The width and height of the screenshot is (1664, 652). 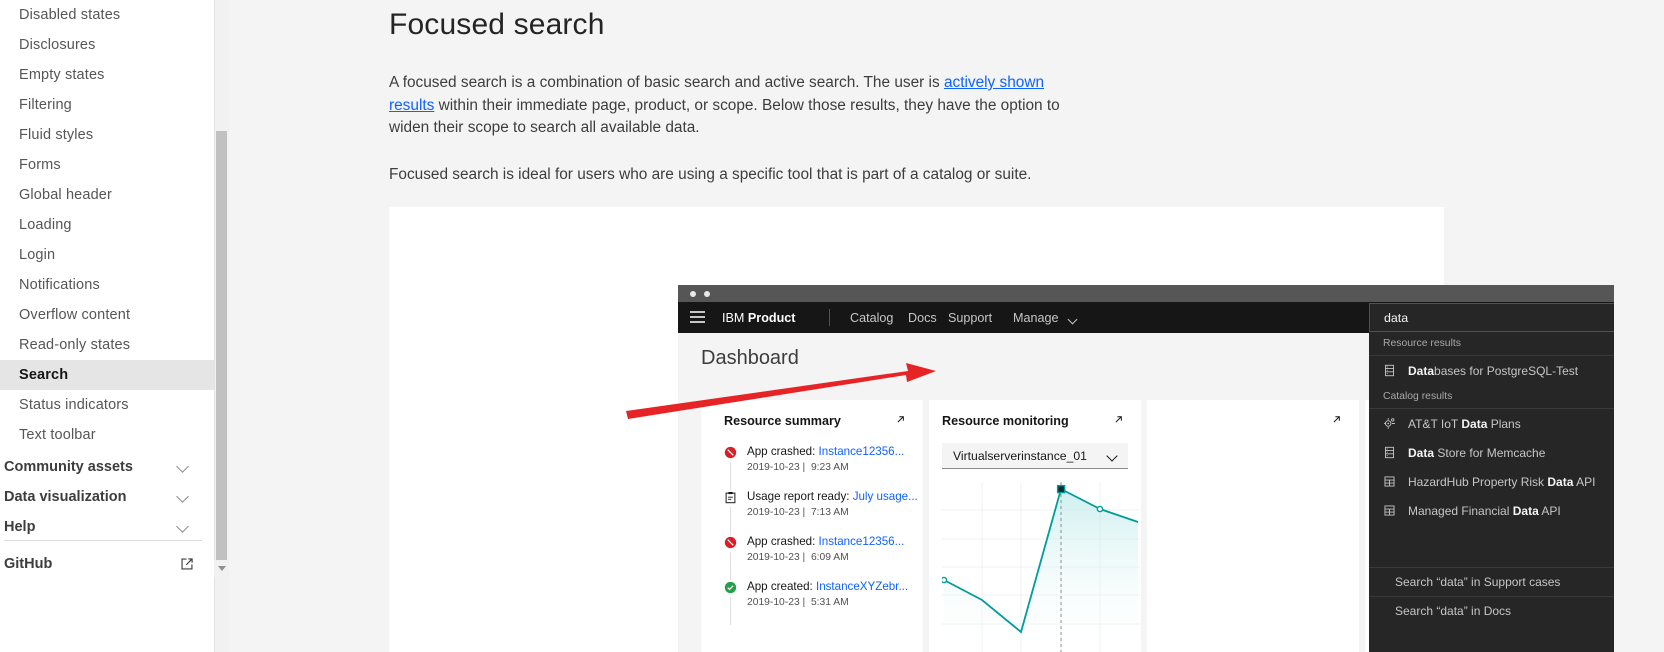 What do you see at coordinates (107, 564) in the screenshot?
I see `sidebar-item-github: GitHub` at bounding box center [107, 564].